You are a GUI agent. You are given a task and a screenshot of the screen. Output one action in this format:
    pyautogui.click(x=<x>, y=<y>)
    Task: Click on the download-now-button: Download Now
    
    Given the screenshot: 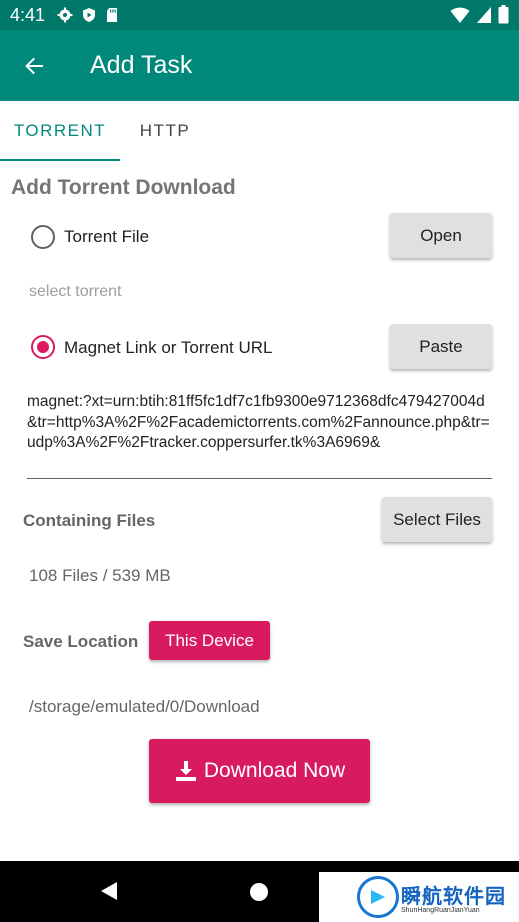 What is the action you would take?
    pyautogui.click(x=259, y=771)
    